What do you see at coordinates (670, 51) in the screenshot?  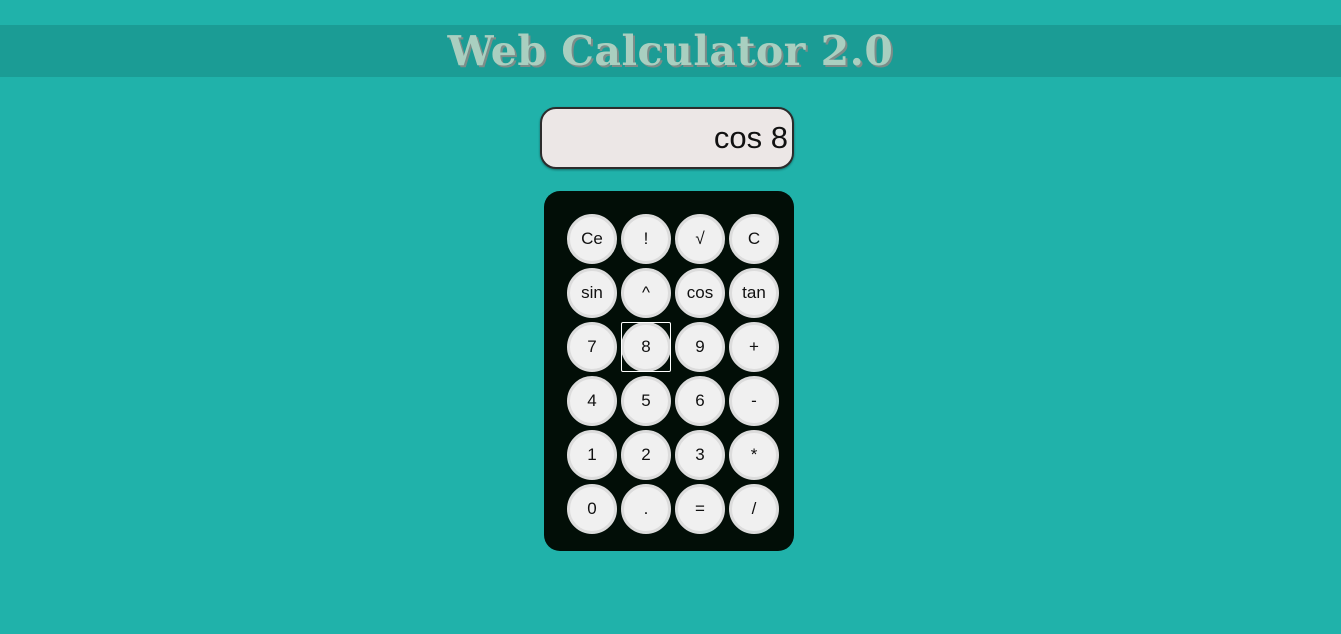 I see `page-title: Web Calculator 2.0` at bounding box center [670, 51].